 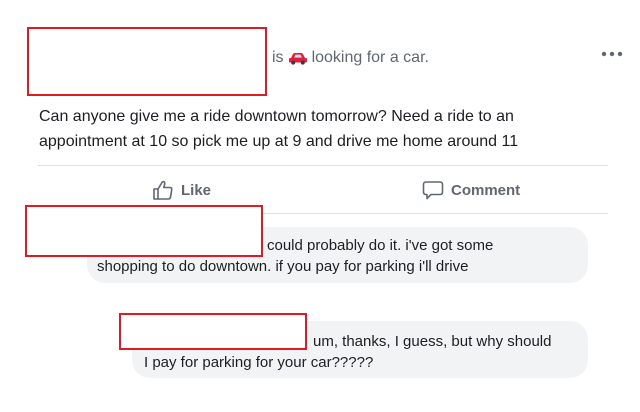 I want to click on activity-text: looking for a car., so click(x=370, y=57).